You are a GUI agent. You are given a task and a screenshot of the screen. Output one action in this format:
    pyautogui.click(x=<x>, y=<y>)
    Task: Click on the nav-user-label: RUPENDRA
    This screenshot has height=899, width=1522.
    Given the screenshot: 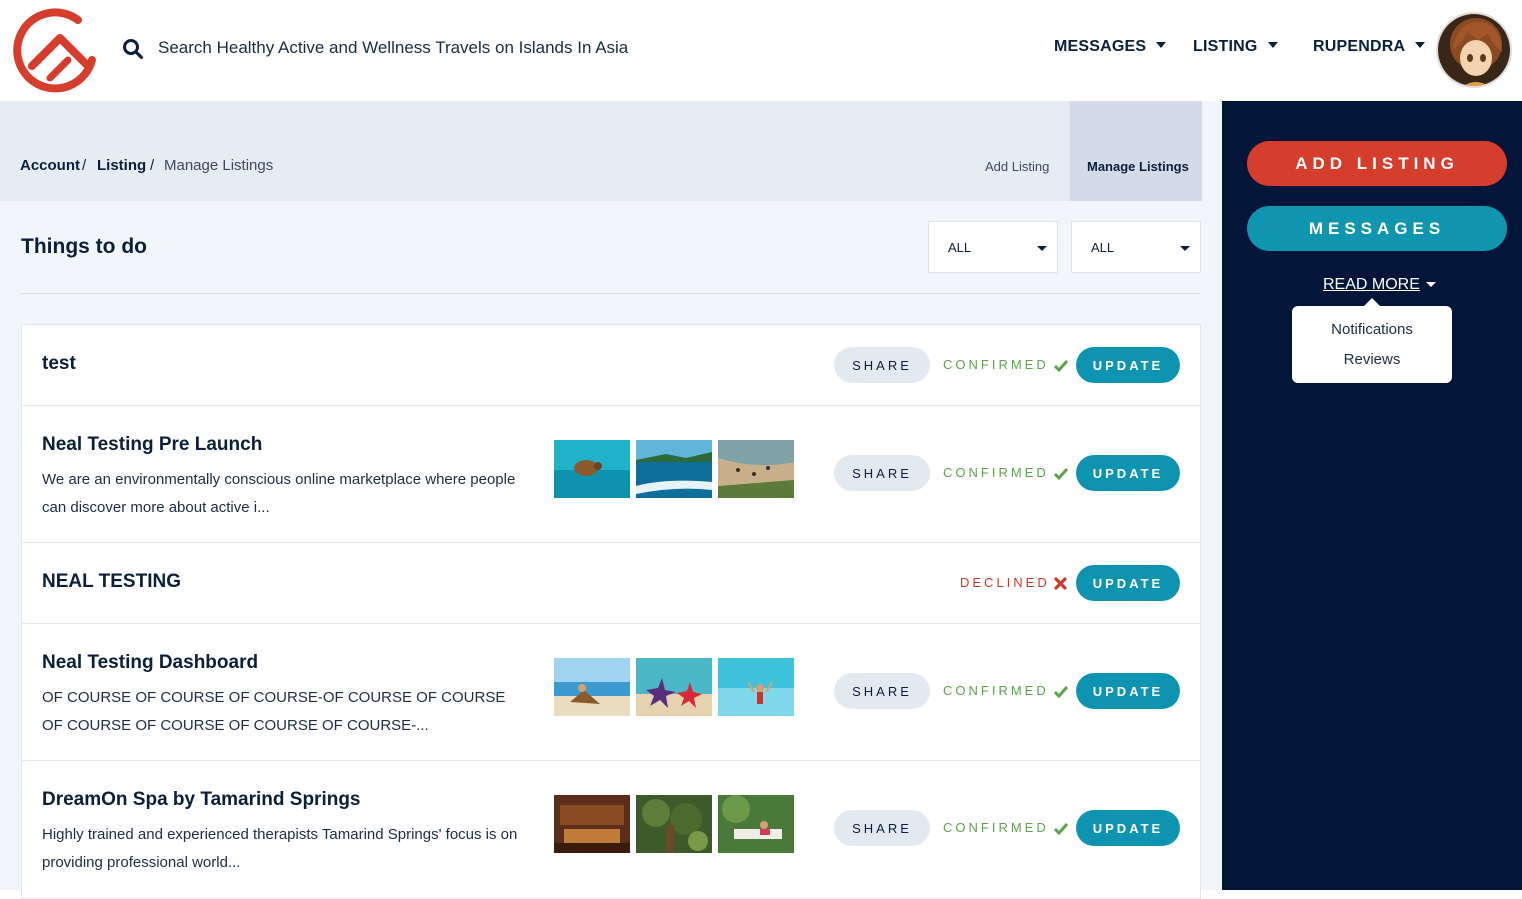 What is the action you would take?
    pyautogui.click(x=1359, y=46)
    